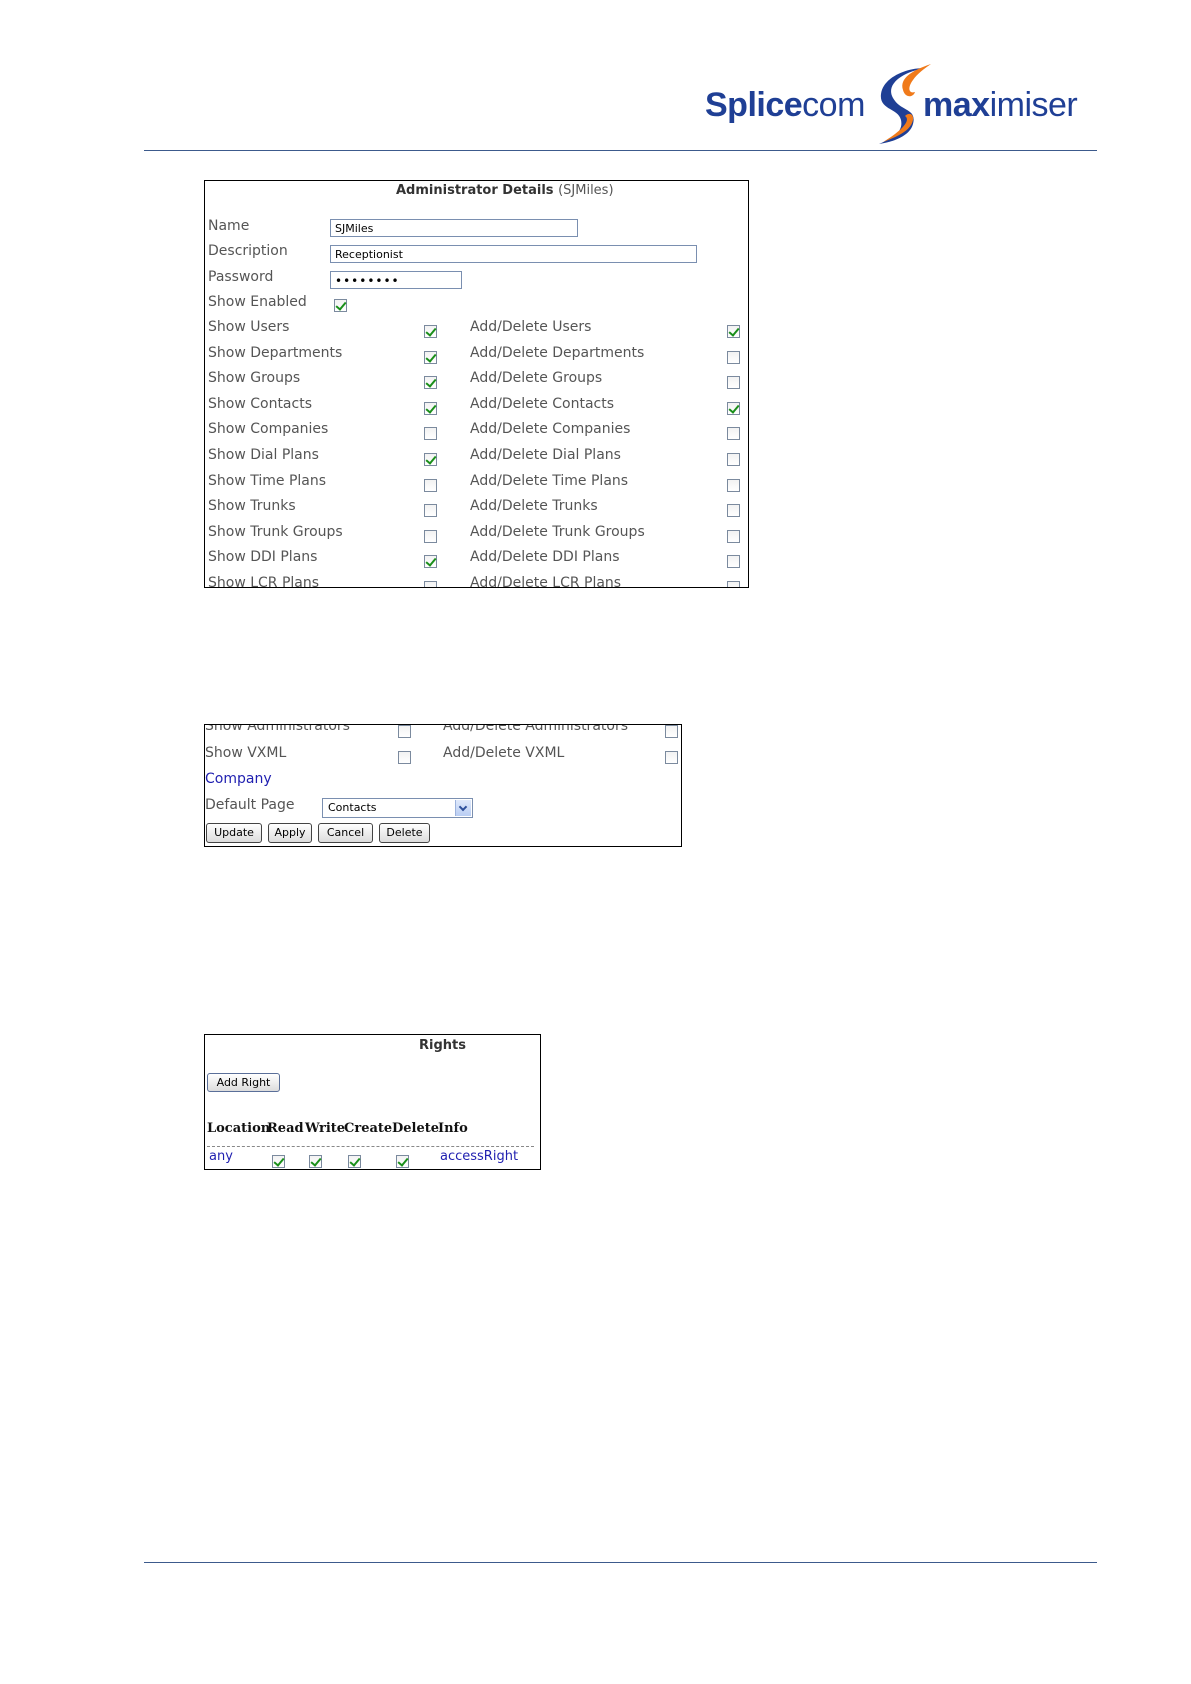 This screenshot has width=1191, height=1684. What do you see at coordinates (536, 378) in the screenshot?
I see `add-delete-groups-label: Add/Delete Groups` at bounding box center [536, 378].